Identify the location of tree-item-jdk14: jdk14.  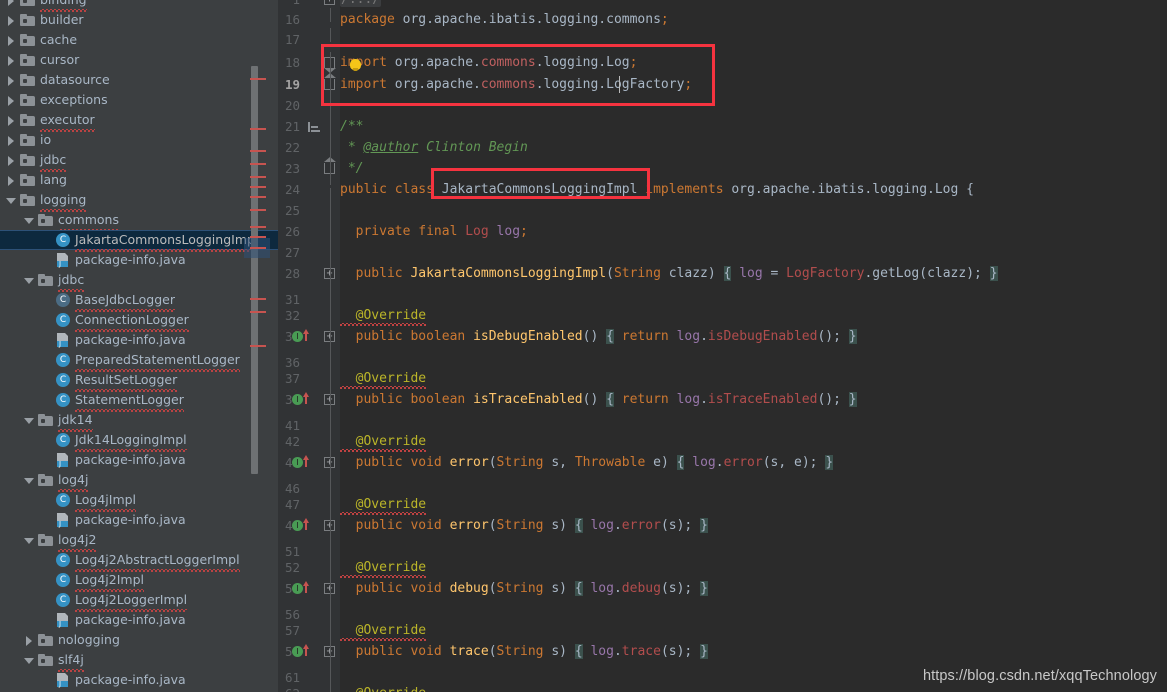
(139, 421).